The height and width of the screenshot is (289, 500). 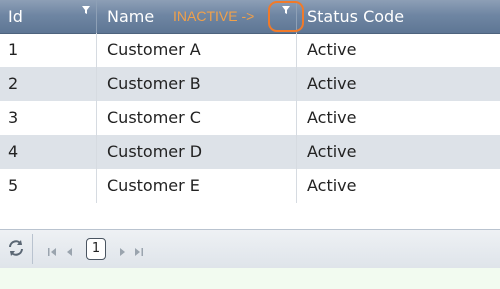 What do you see at coordinates (15, 16) in the screenshot?
I see `column-header-label: Id` at bounding box center [15, 16].